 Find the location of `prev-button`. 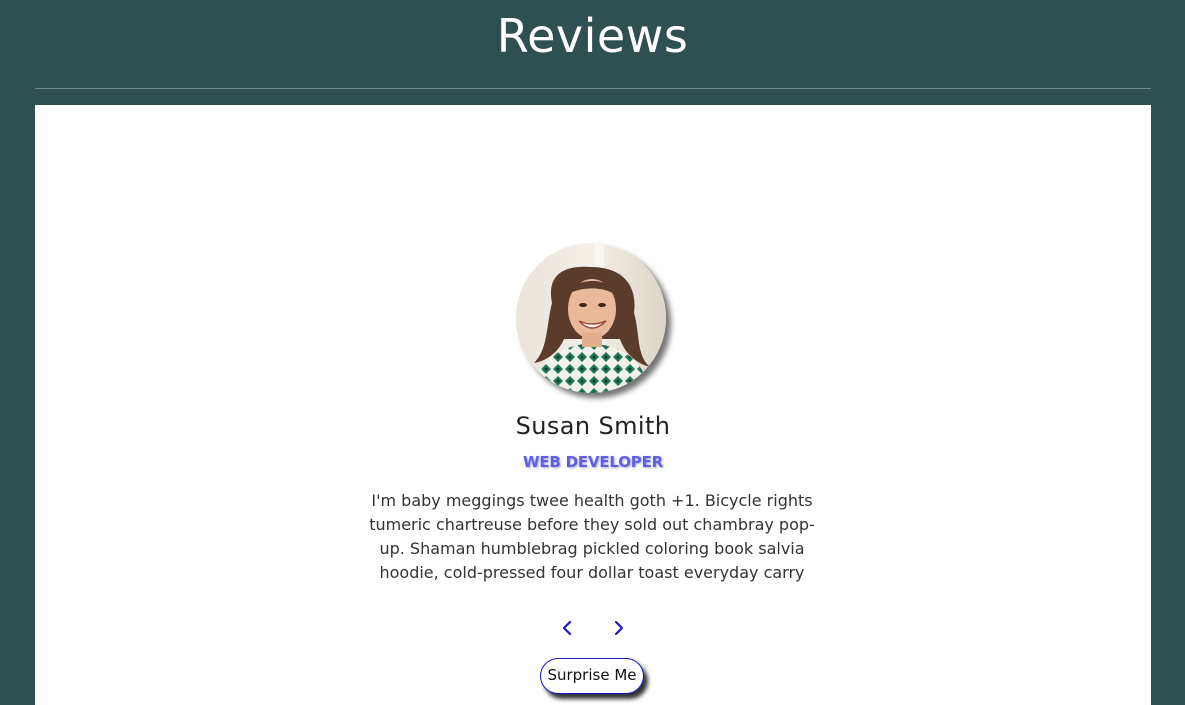

prev-button is located at coordinates (568, 628).